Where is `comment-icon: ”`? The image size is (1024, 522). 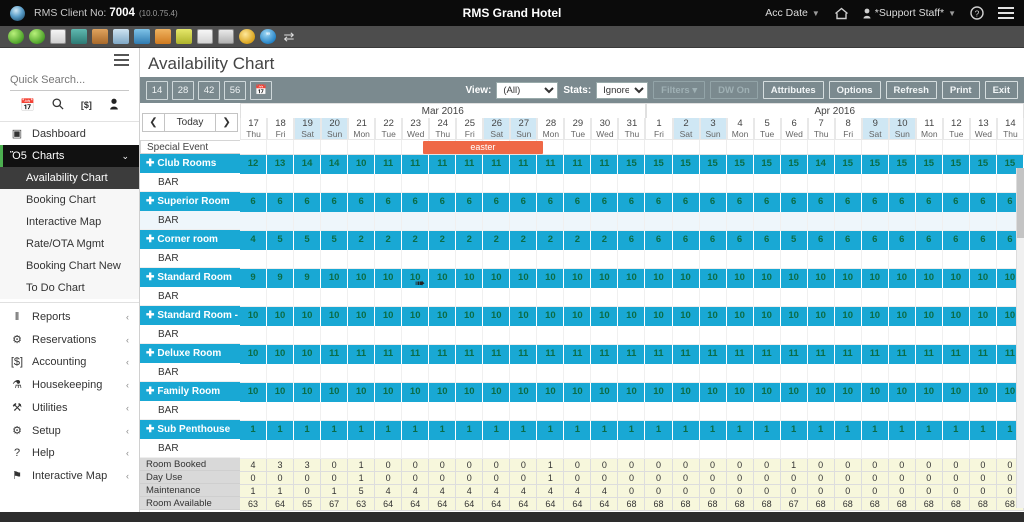 comment-icon: ” is located at coordinates (268, 36).